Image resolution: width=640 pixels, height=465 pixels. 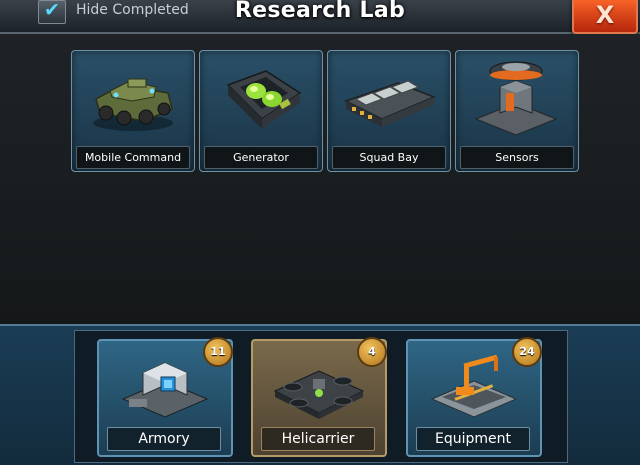 What do you see at coordinates (527, 352) in the screenshot?
I see `equipment-count-badge: 24` at bounding box center [527, 352].